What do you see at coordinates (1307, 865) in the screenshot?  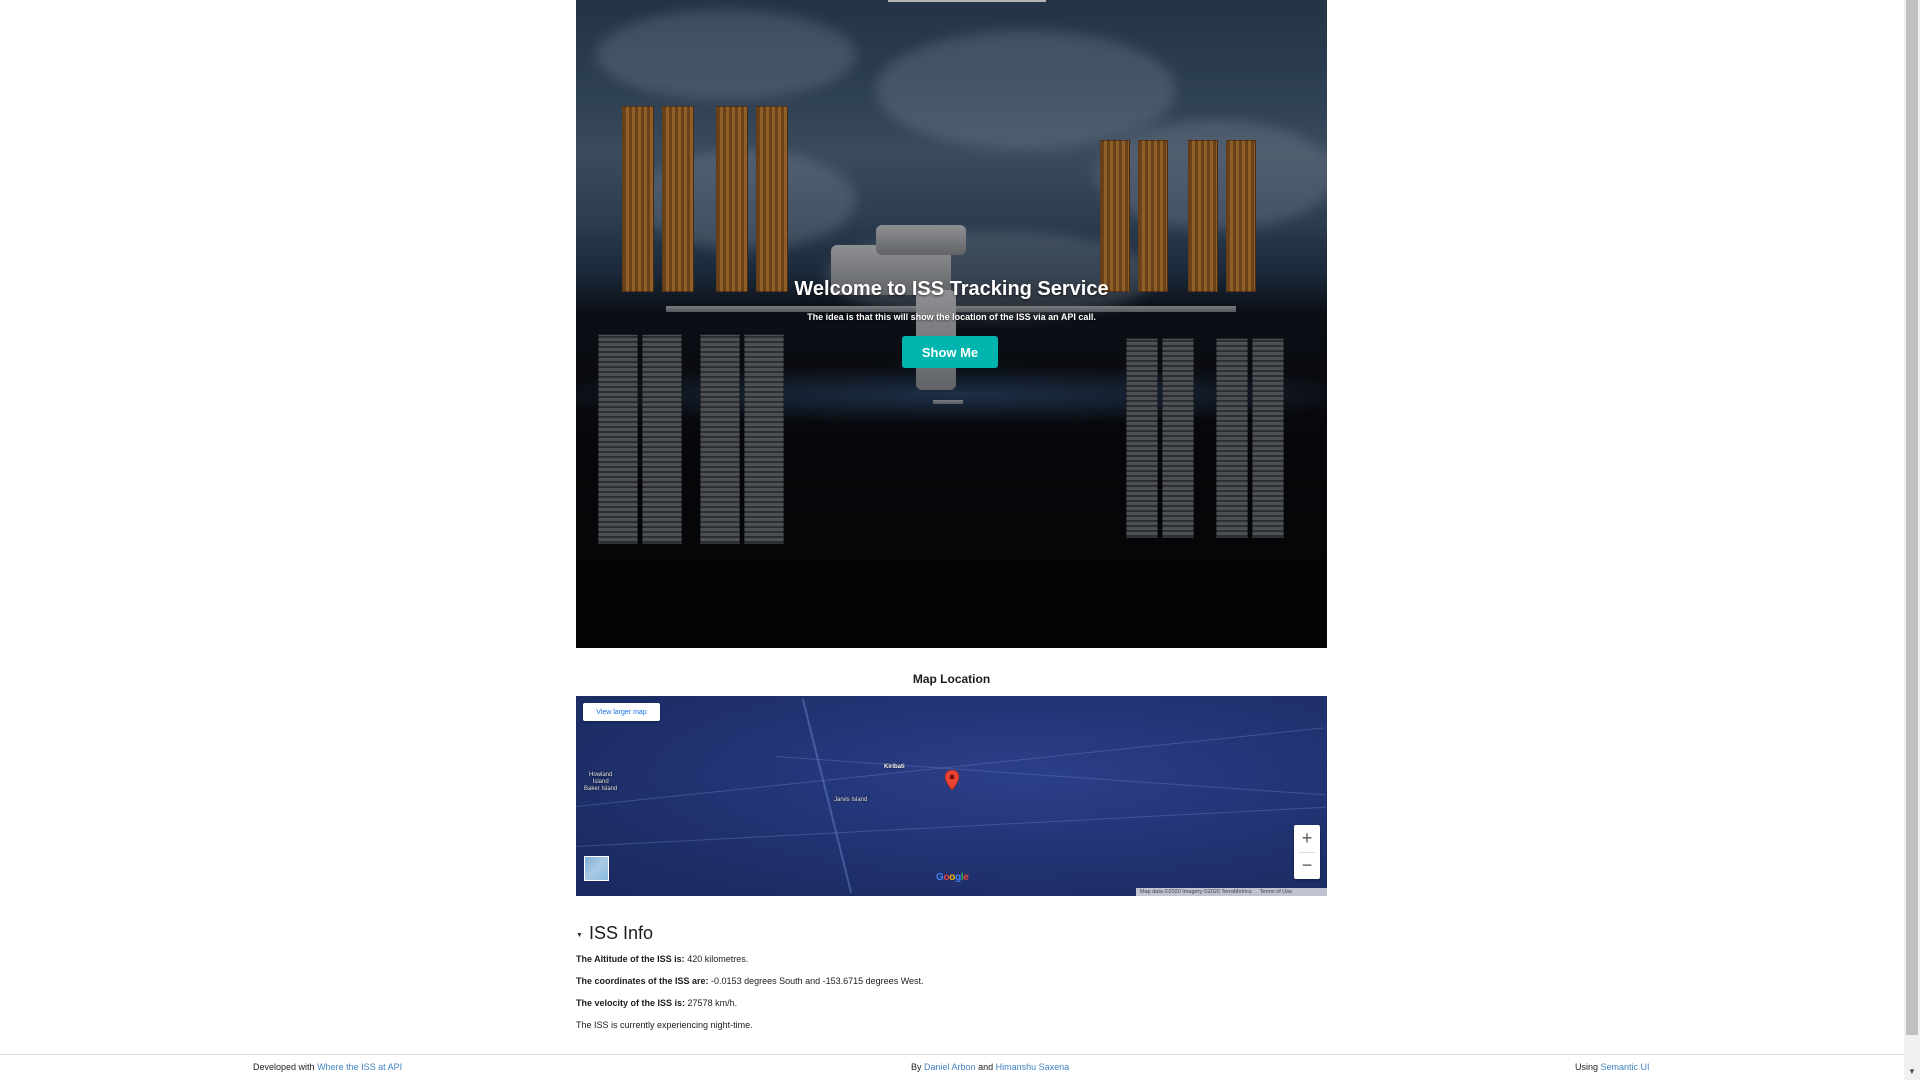 I see `zoom-out-button: −` at bounding box center [1307, 865].